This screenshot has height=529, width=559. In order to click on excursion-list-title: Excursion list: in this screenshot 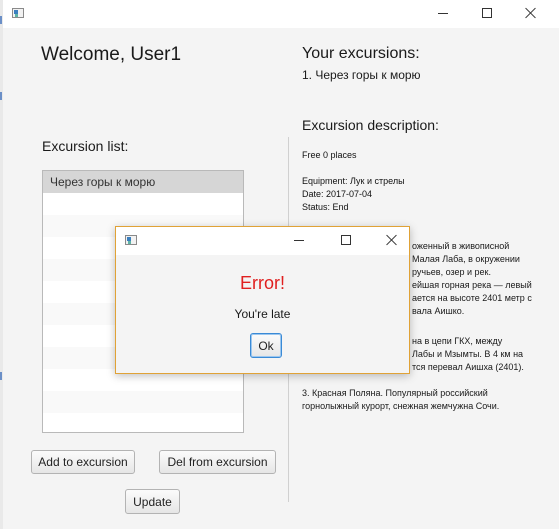, I will do `click(85, 146)`.